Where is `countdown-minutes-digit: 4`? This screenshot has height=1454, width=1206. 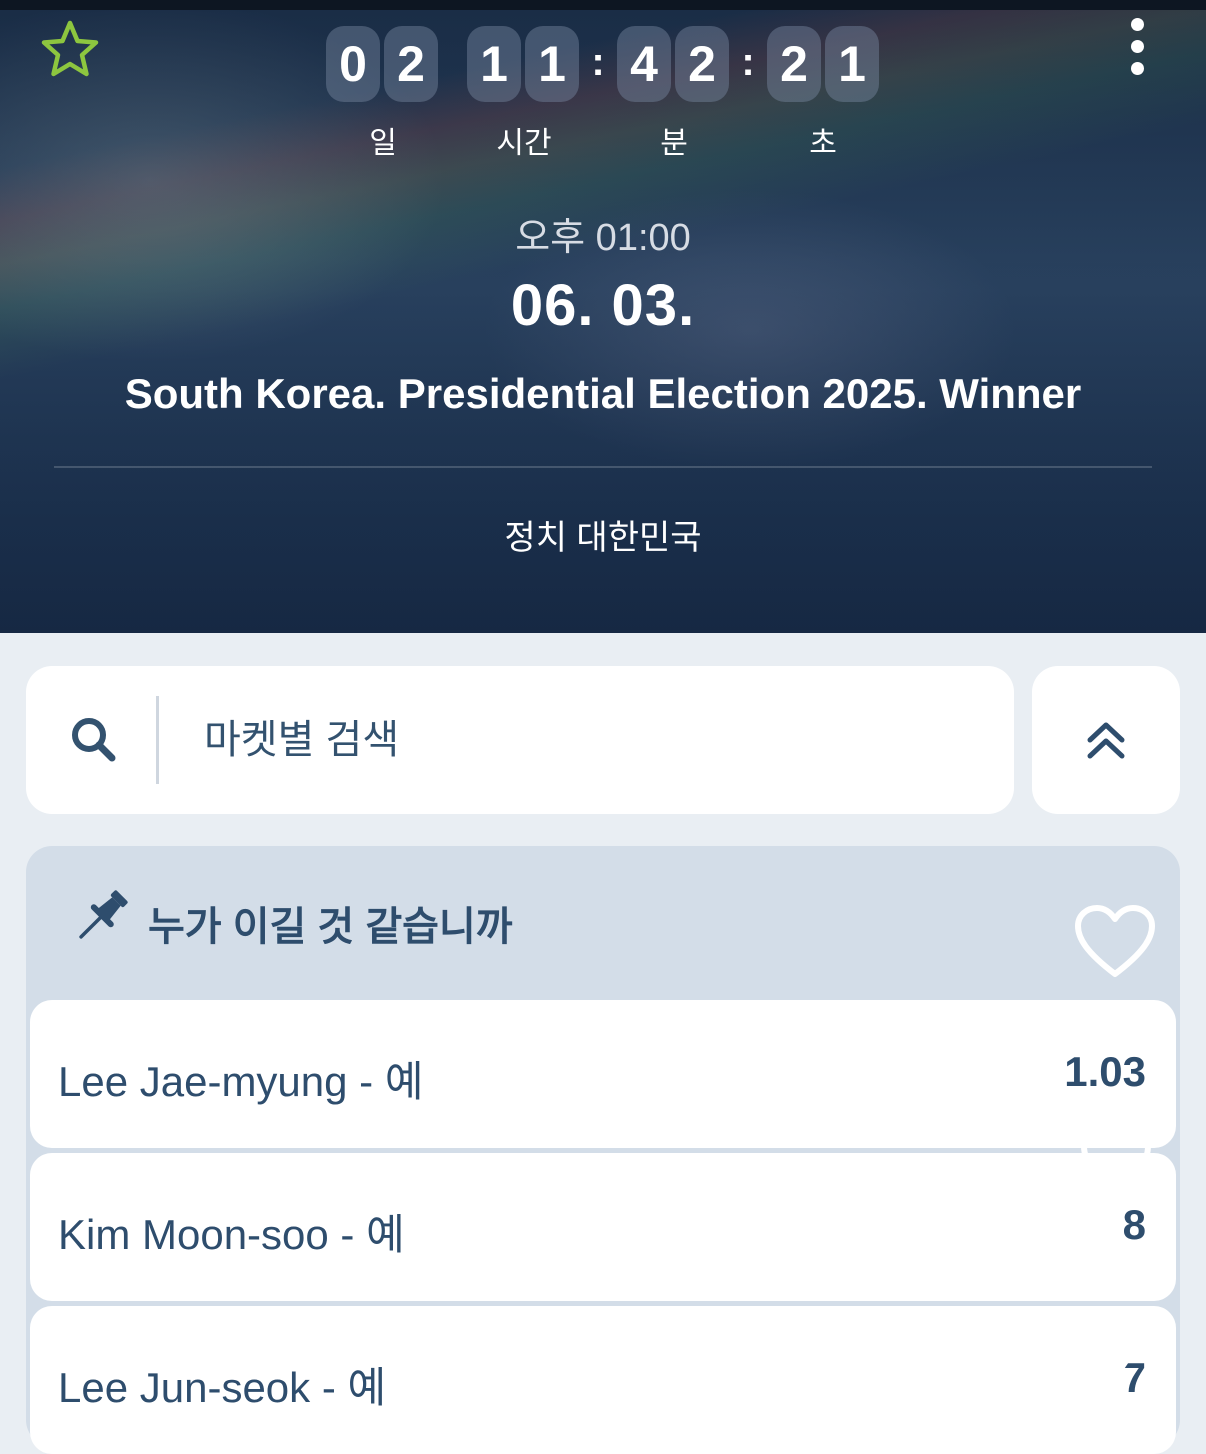 countdown-minutes-digit: 4 is located at coordinates (644, 64).